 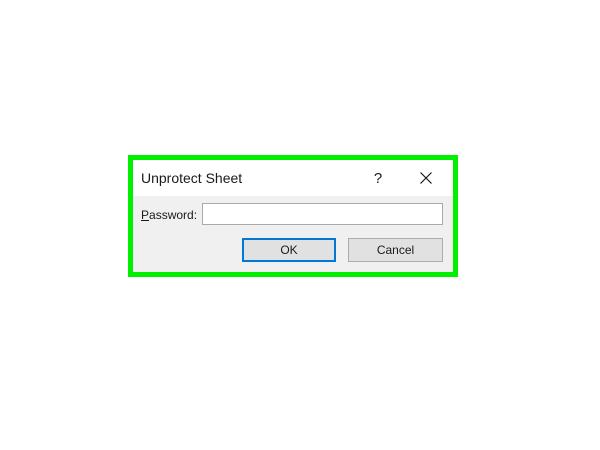 I want to click on close-button, so click(x=426, y=178).